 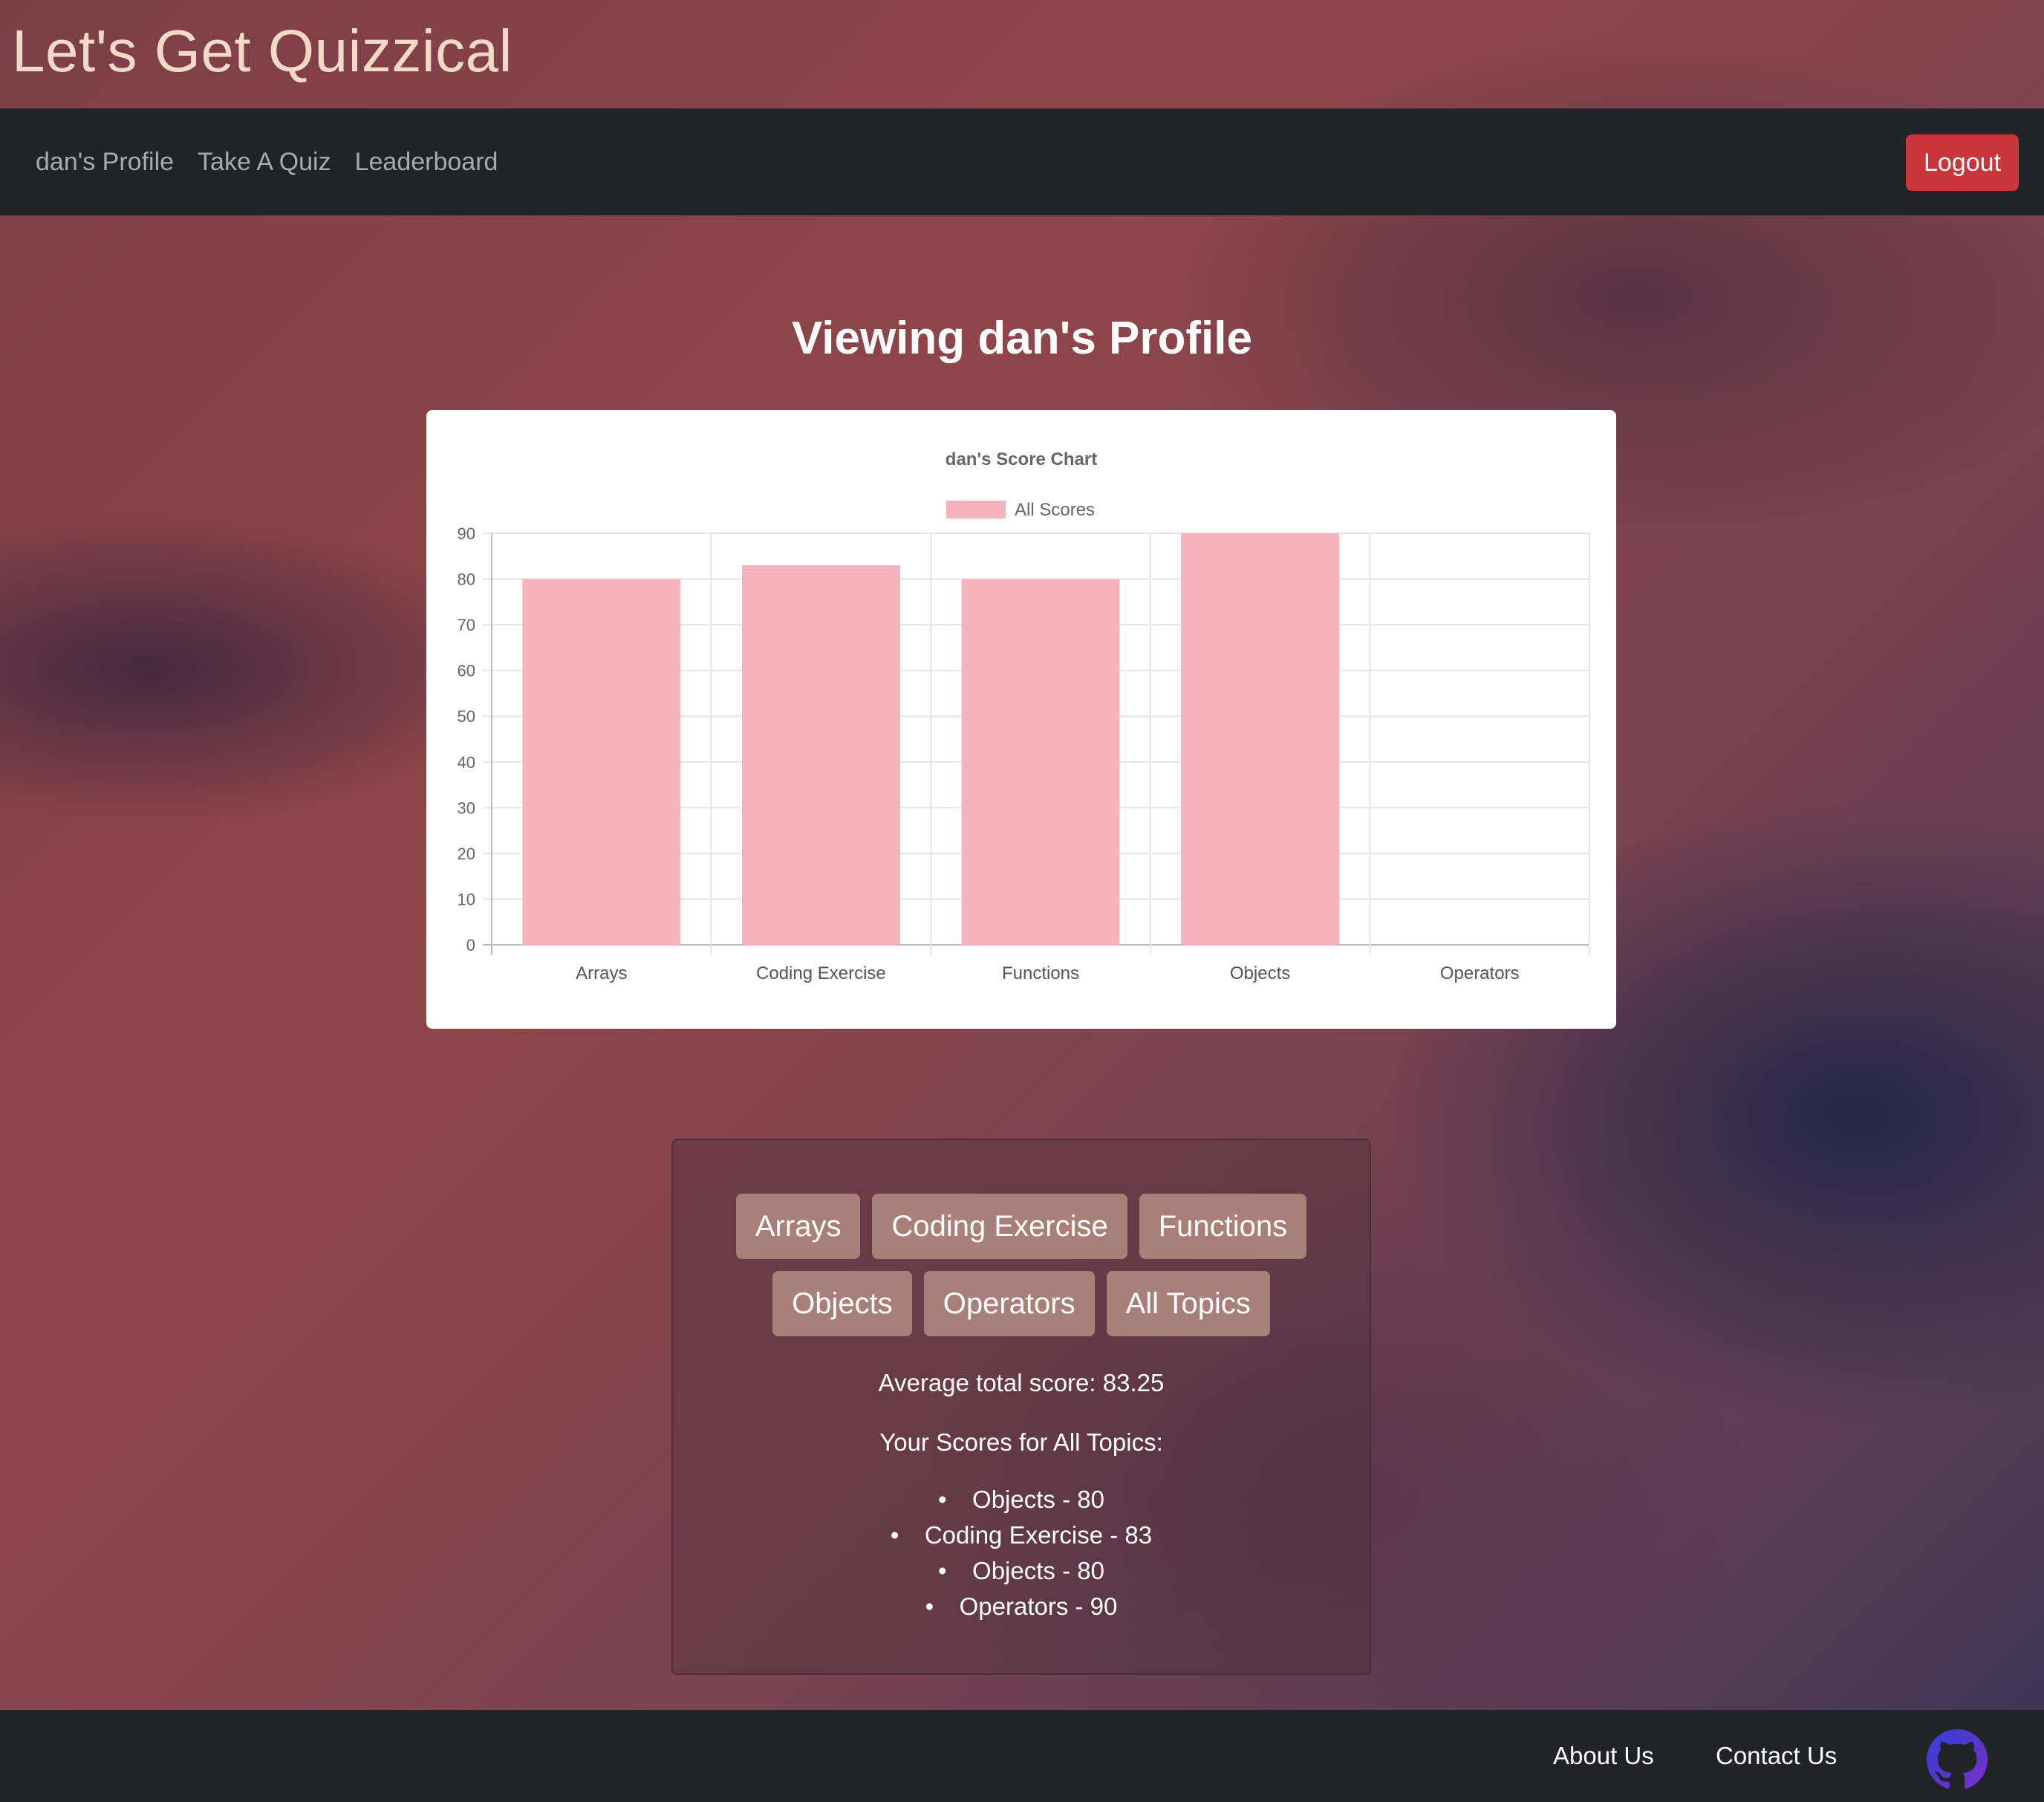 I want to click on site-header: Let's Get Quizzical, so click(x=1022, y=54).